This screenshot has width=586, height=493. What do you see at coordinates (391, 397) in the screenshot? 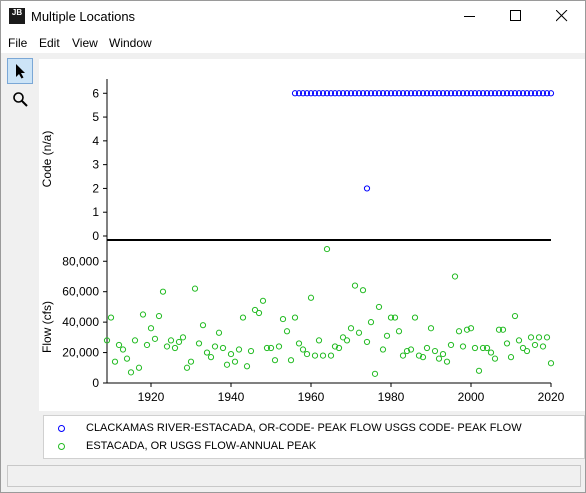
I see `x-tick-label: 1980` at bounding box center [391, 397].